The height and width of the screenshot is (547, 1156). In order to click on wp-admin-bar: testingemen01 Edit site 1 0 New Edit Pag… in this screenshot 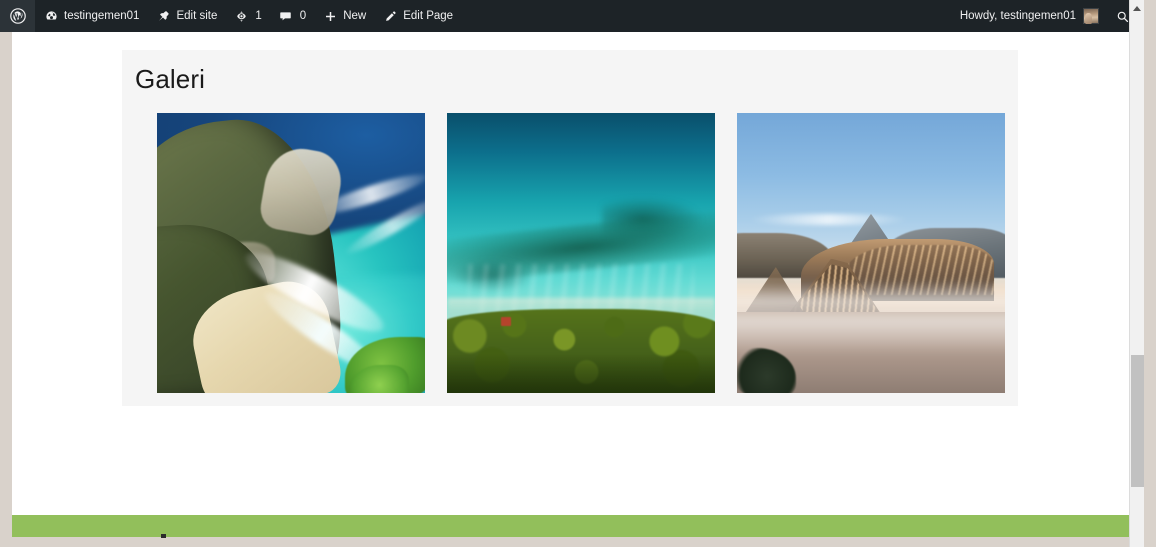, I will do `click(570, 16)`.